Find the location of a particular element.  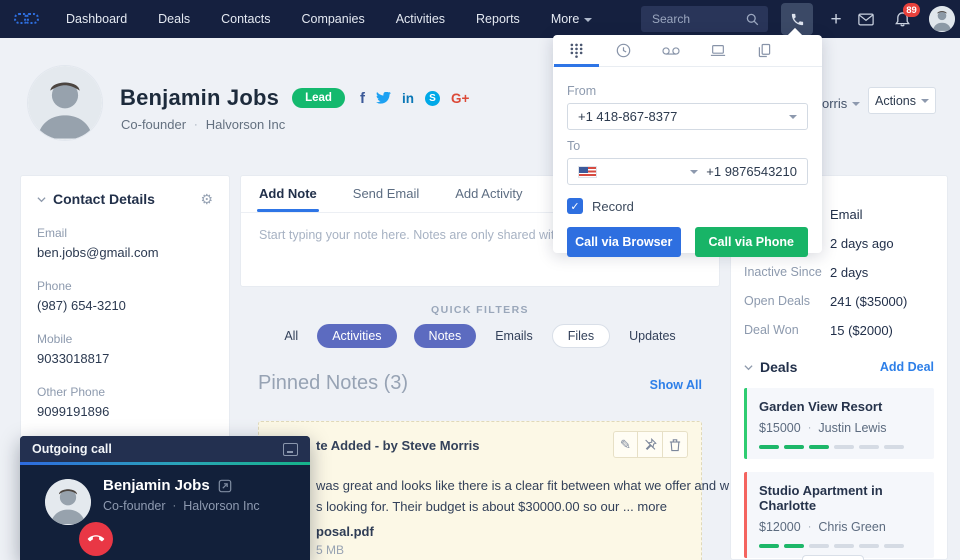

note-actions is located at coordinates (650, 444).